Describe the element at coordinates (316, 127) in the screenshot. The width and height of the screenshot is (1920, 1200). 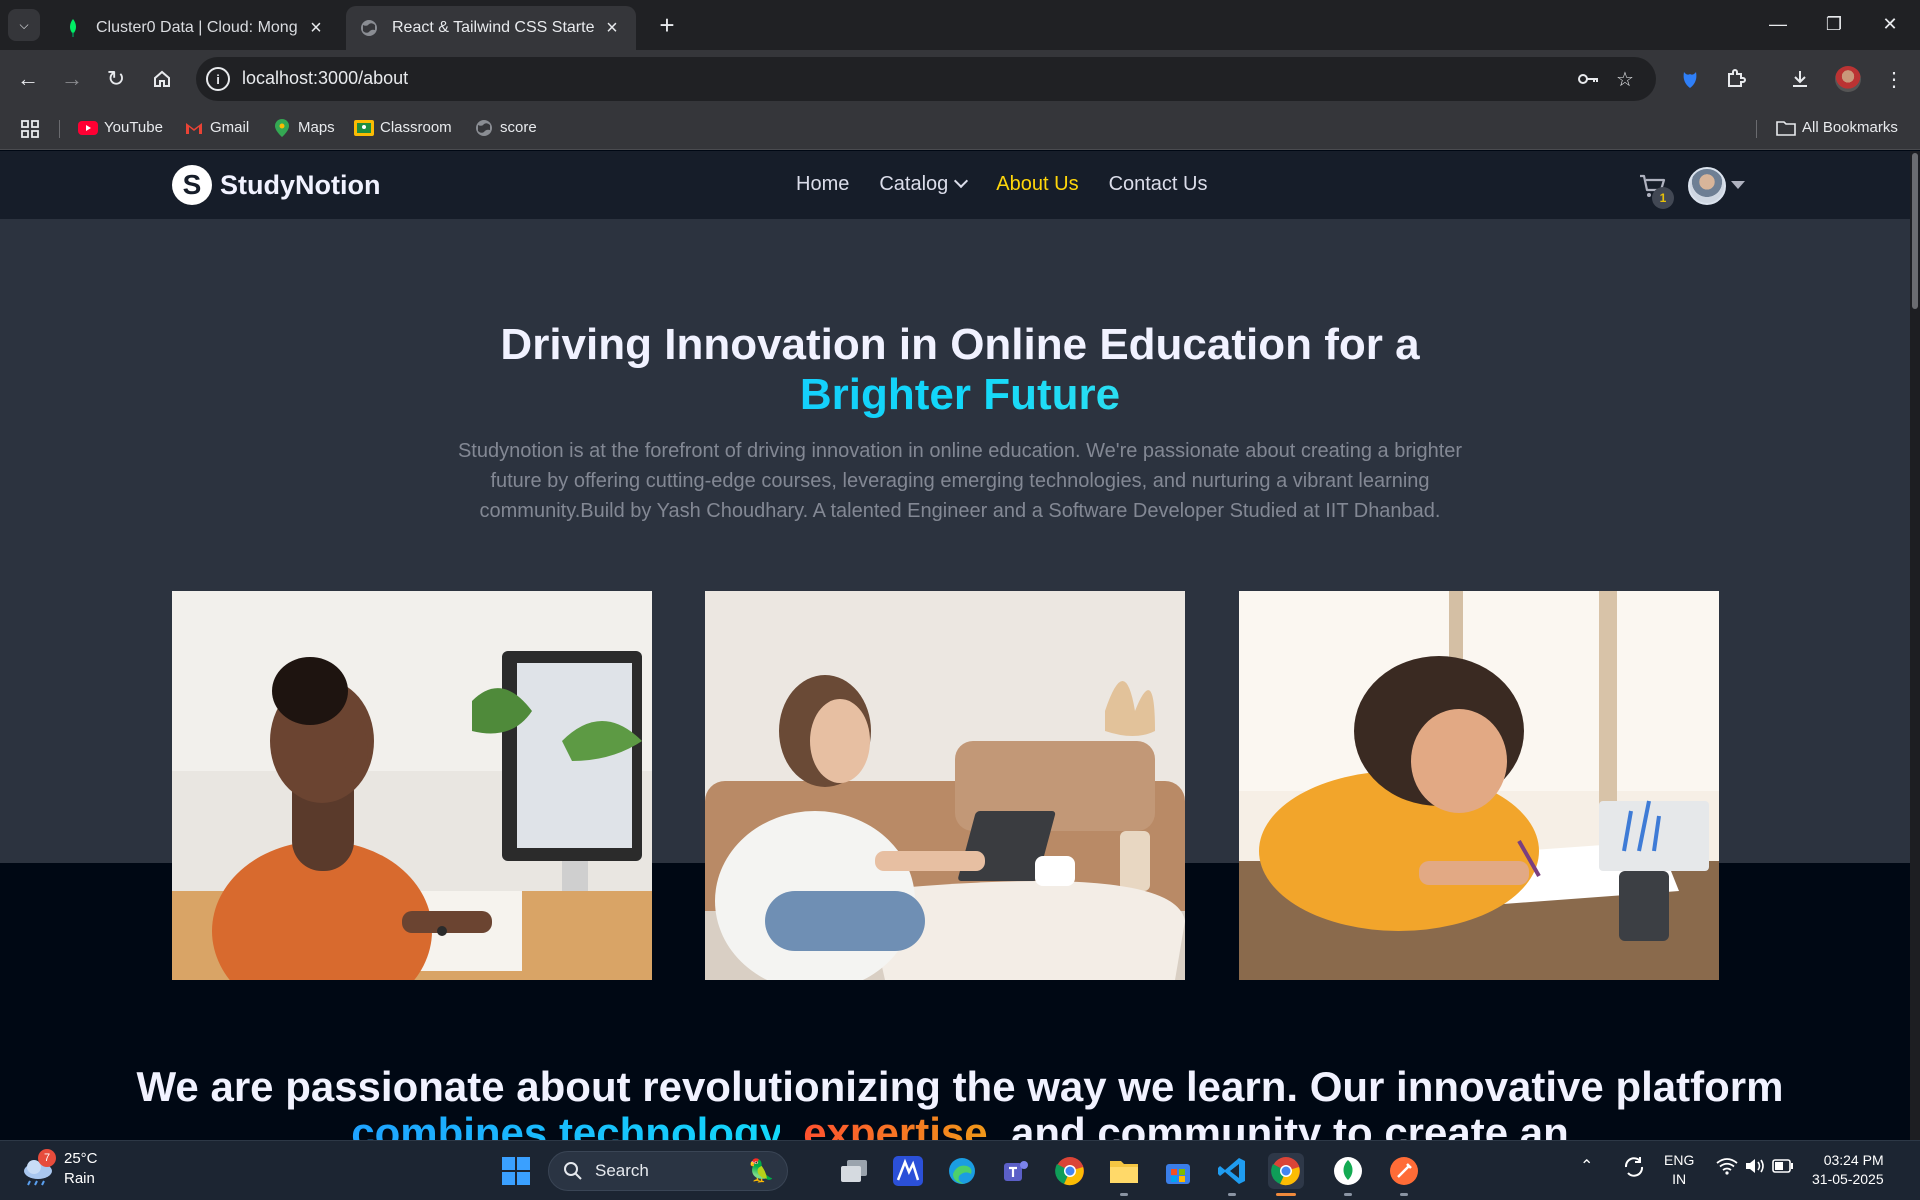
I see `bookmark-label: Maps` at that location.